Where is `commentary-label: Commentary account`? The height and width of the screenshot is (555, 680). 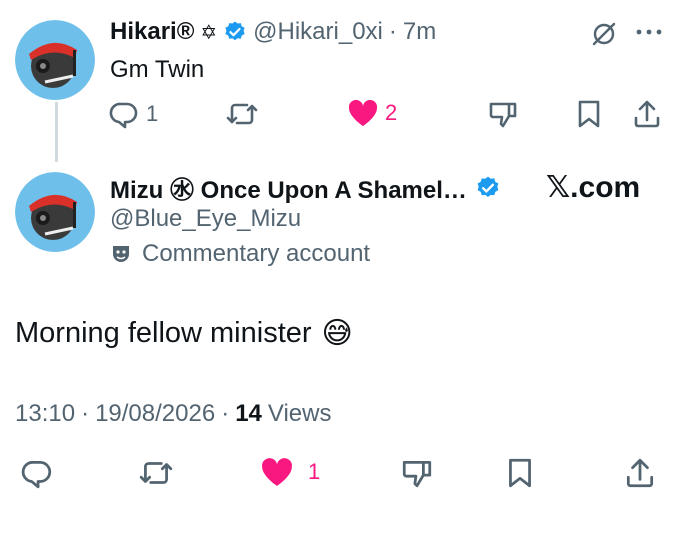 commentary-label: Commentary account is located at coordinates (256, 253).